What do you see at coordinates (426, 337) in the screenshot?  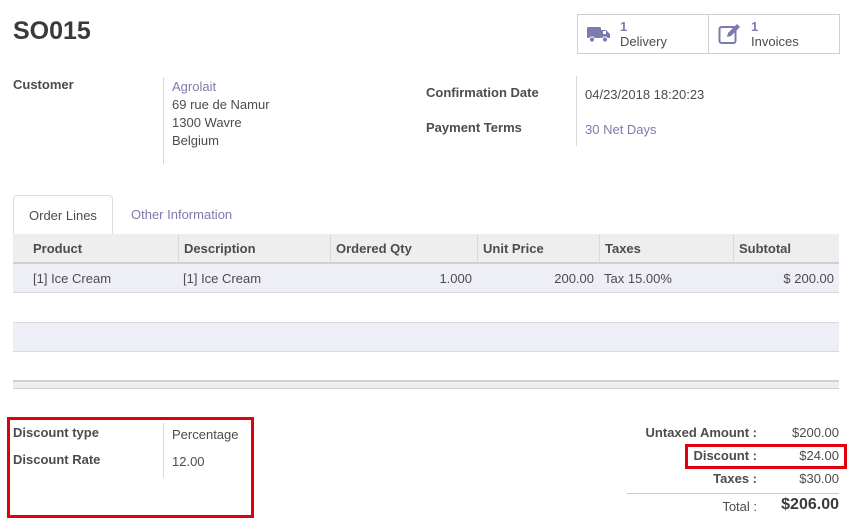 I see `table-empty-row` at bounding box center [426, 337].